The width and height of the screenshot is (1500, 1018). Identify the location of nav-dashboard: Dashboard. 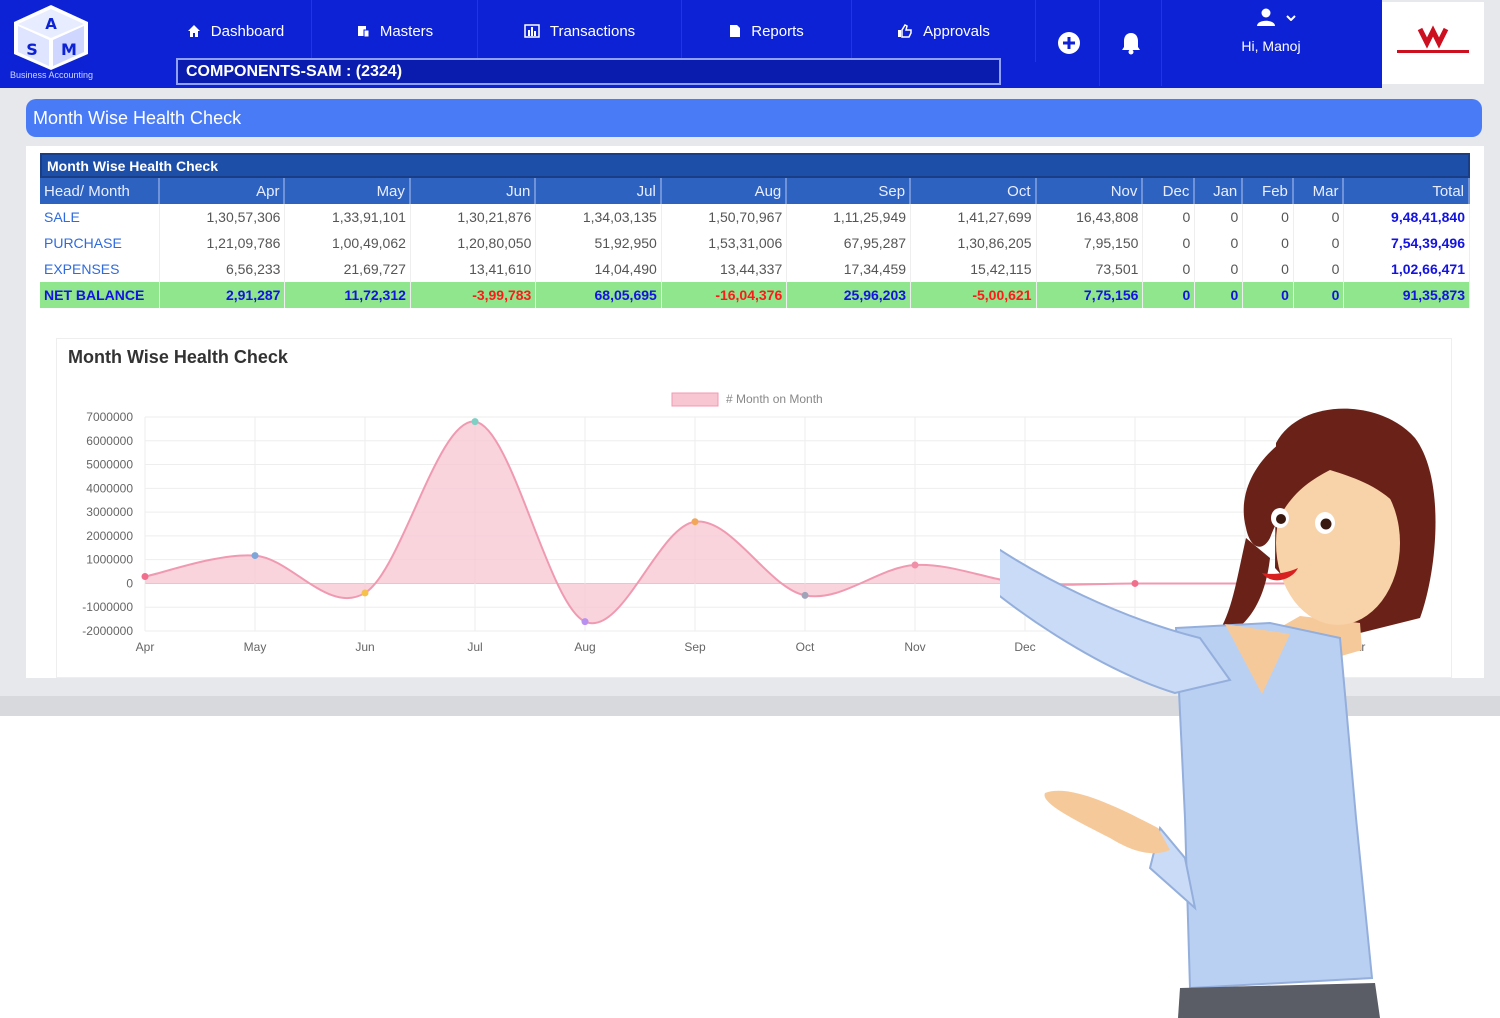
(236, 31).